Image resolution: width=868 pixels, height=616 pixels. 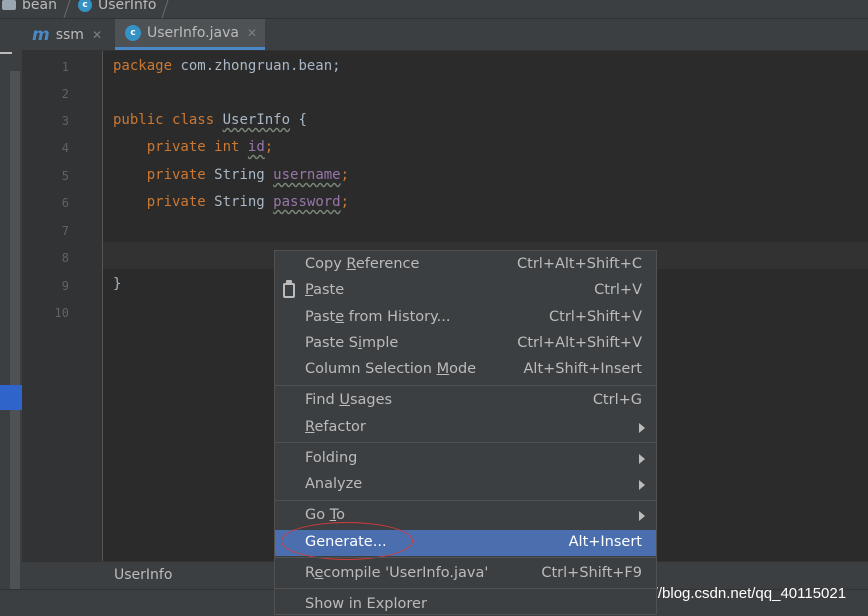 I want to click on line-number: 9, so click(x=65, y=286).